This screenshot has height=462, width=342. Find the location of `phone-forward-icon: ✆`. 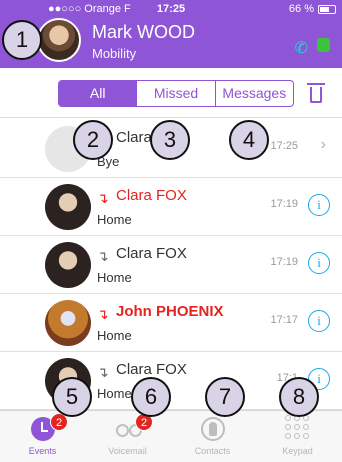

phone-forward-icon: ✆ is located at coordinates (301, 48).